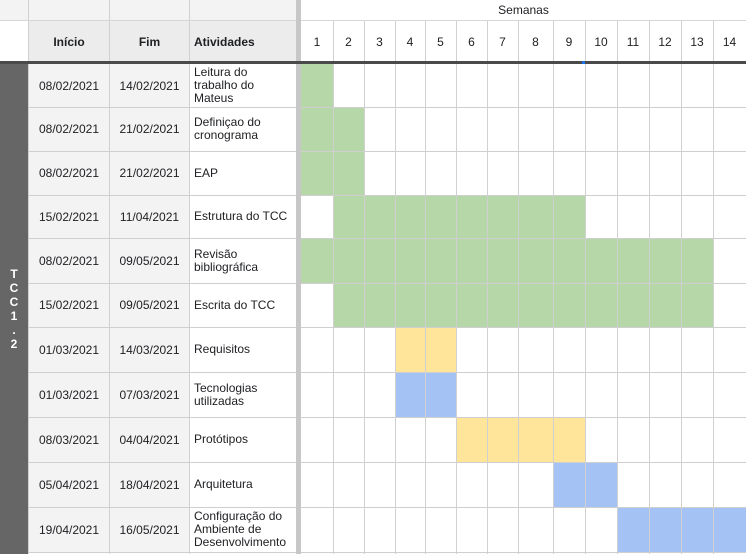 The image size is (746, 554). I want to click on end-date-cell: 09/05/2021, so click(149, 260).